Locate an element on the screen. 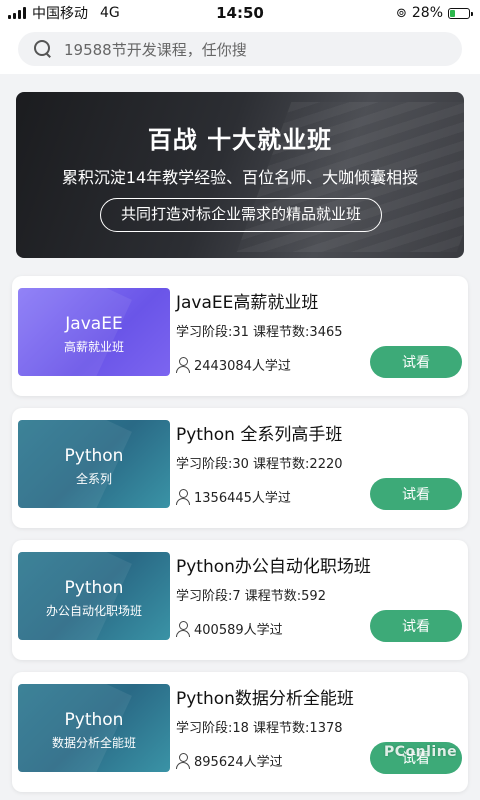  banner-title: 百战 十大就业班 is located at coordinates (240, 140).